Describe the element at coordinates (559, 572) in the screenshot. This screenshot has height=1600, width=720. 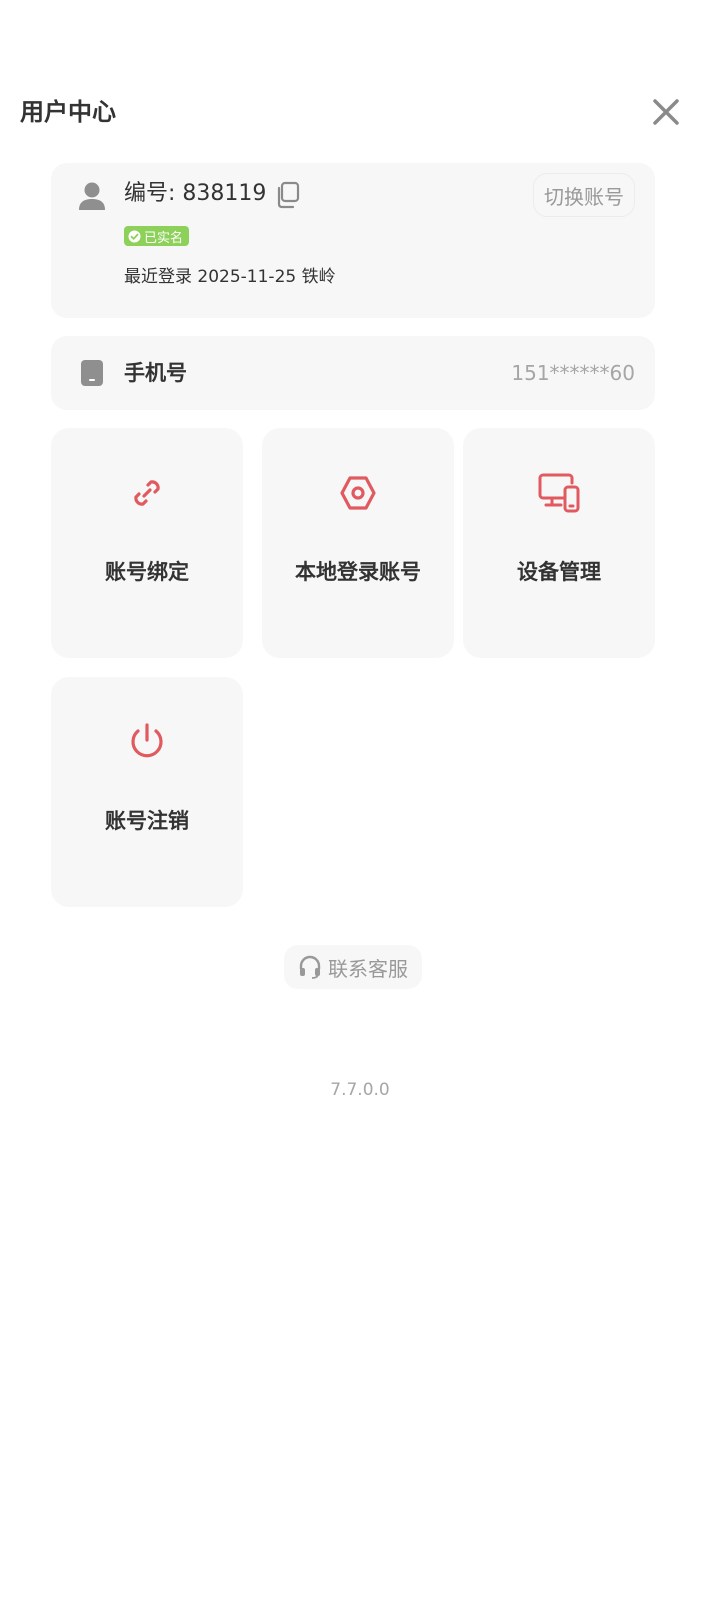
I see `tile-label: 设备管理` at that location.